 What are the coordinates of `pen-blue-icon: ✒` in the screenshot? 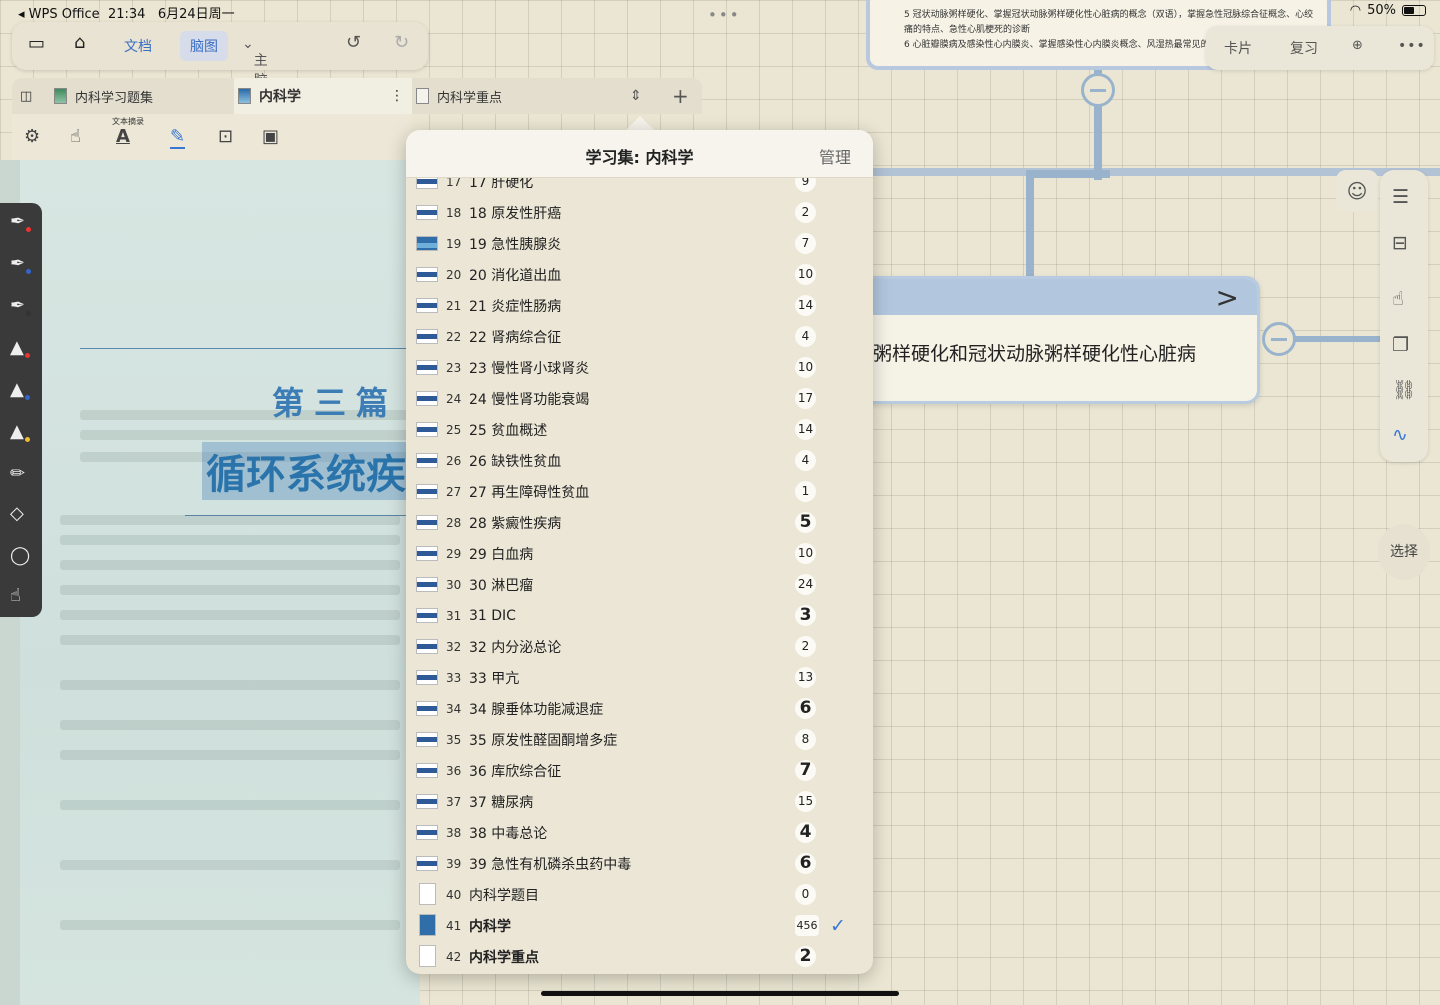 It's located at (21, 263).